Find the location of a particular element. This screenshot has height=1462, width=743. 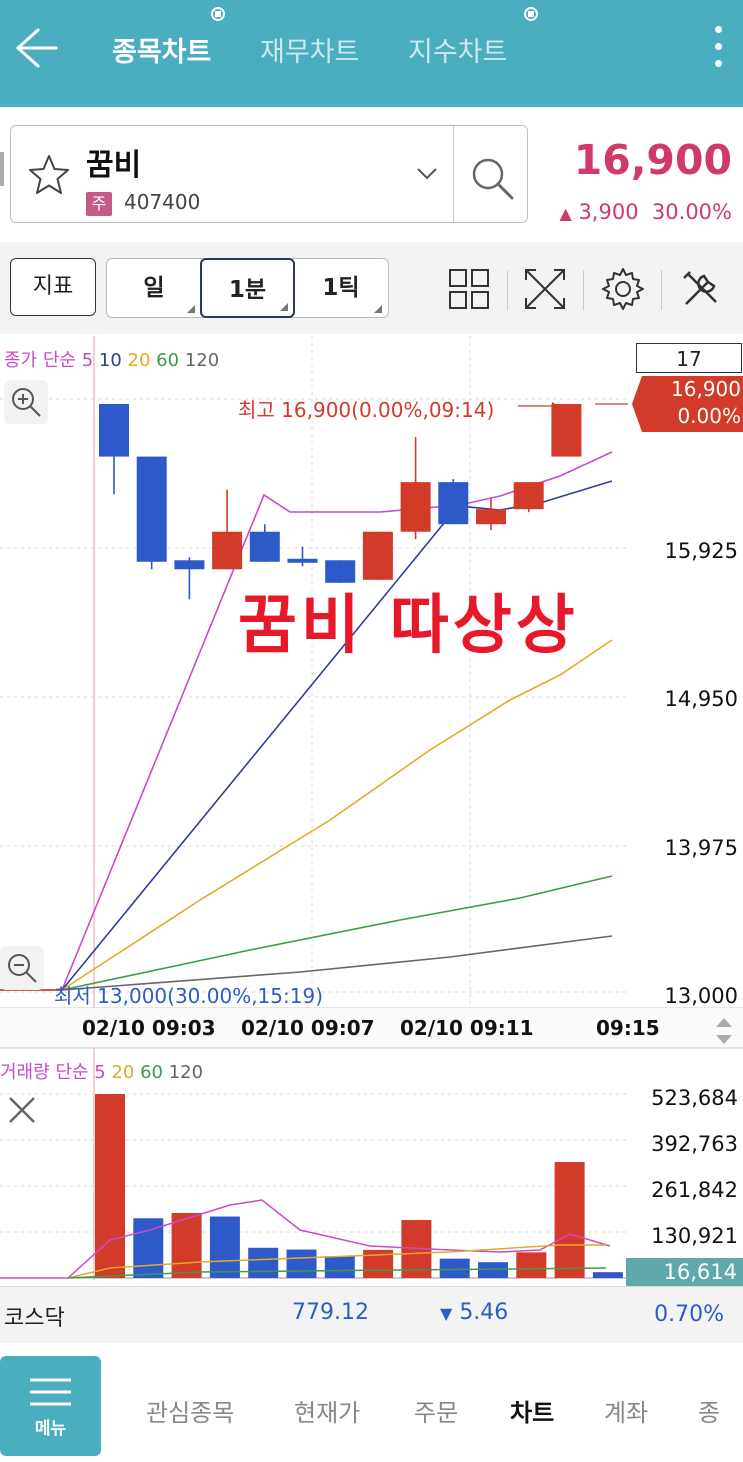

legend-ma60: 60 is located at coordinates (168, 360).